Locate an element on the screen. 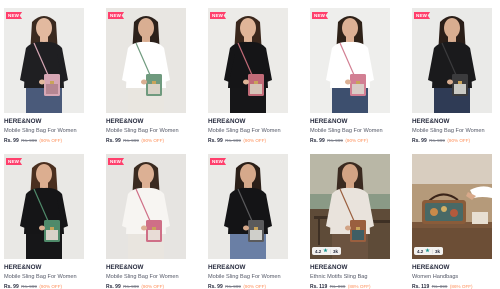 This screenshot has height=289, width=500. product-title: Ethnic Motifs Sling Bag is located at coordinates (339, 277).